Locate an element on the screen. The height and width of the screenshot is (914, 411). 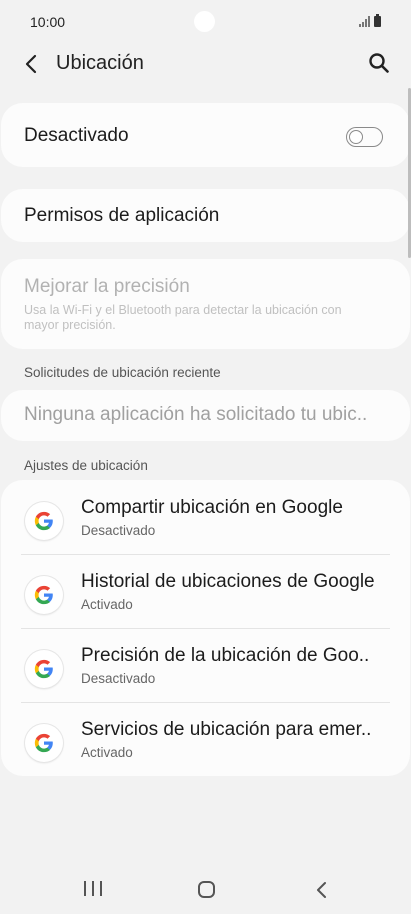
switch-knob is located at coordinates (356, 136).